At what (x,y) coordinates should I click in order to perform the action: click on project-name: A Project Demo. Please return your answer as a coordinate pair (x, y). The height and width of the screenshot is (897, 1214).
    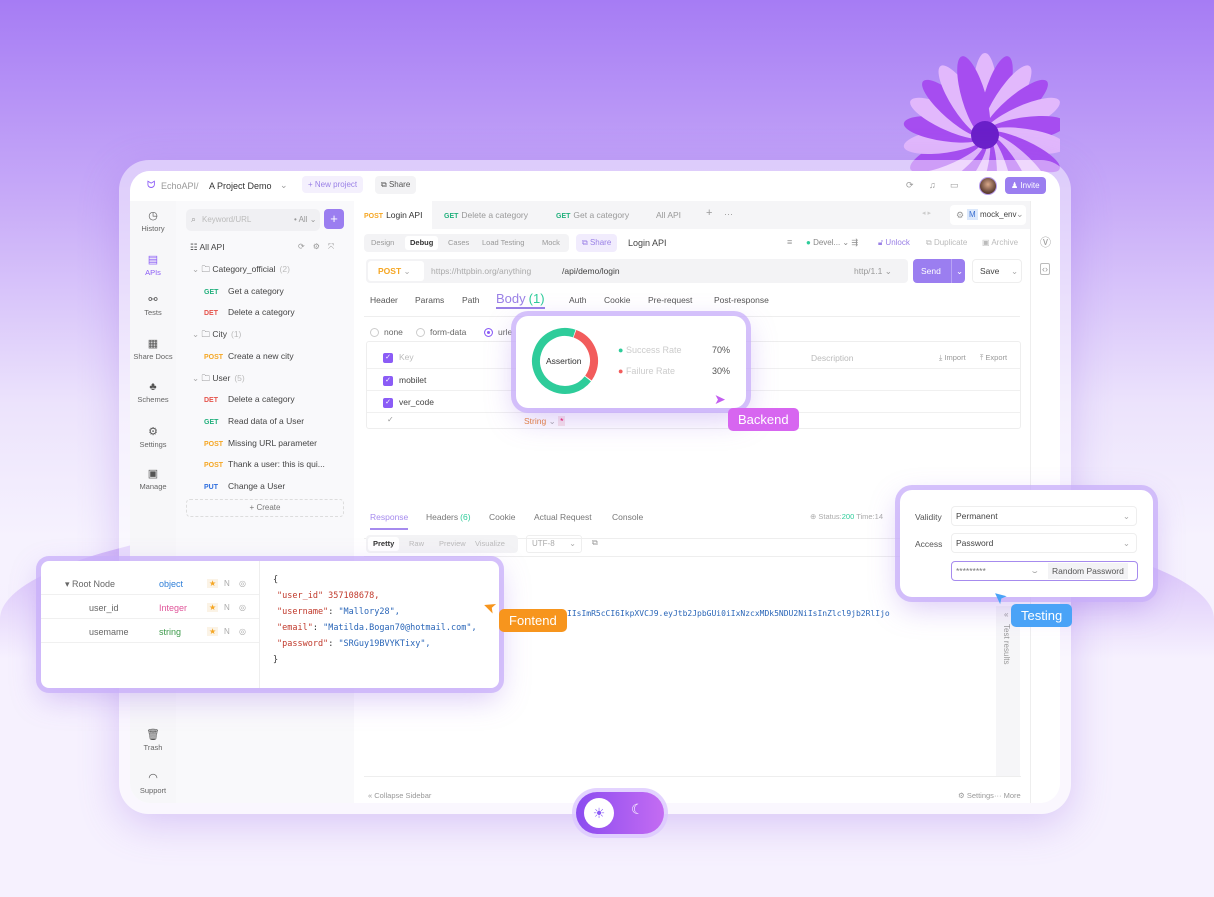
    Looking at the image, I should click on (240, 186).